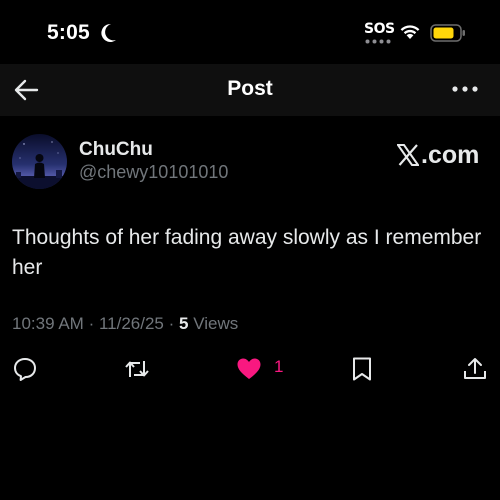 This screenshot has height=500, width=500. What do you see at coordinates (183, 323) in the screenshot?
I see `views-count: 5` at bounding box center [183, 323].